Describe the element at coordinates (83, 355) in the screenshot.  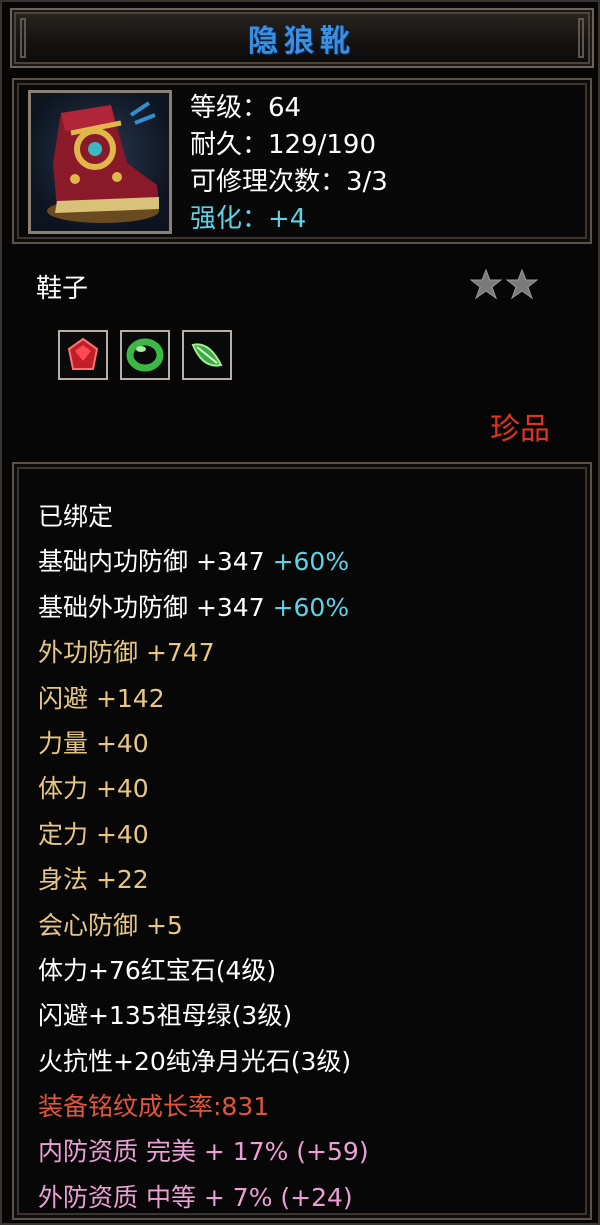
I see `red-gem-icon` at that location.